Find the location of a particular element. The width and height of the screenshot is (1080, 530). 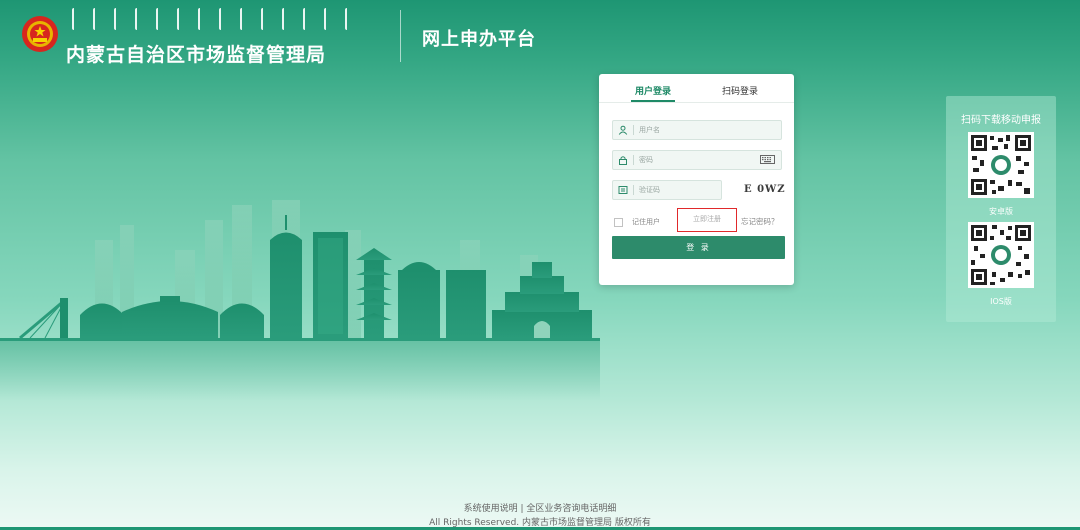

tab-user-login: 用户登录 is located at coordinates (653, 90).